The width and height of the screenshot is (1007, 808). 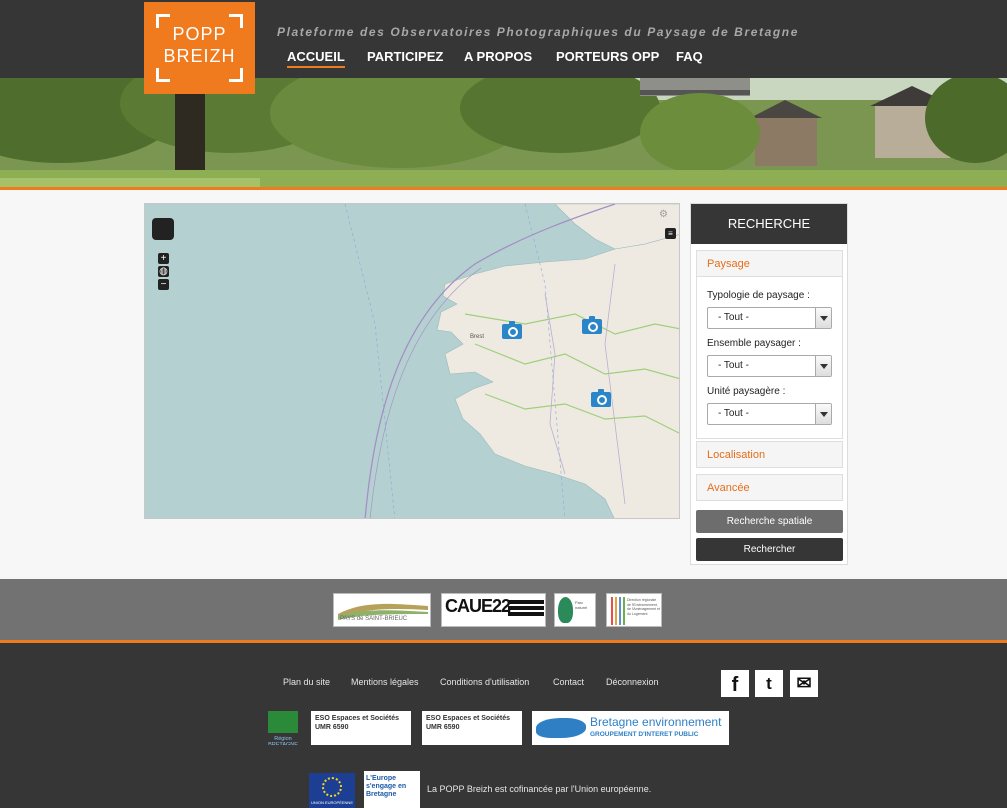 What do you see at coordinates (769, 318) in the screenshot?
I see `typologie-select: - Tout -` at bounding box center [769, 318].